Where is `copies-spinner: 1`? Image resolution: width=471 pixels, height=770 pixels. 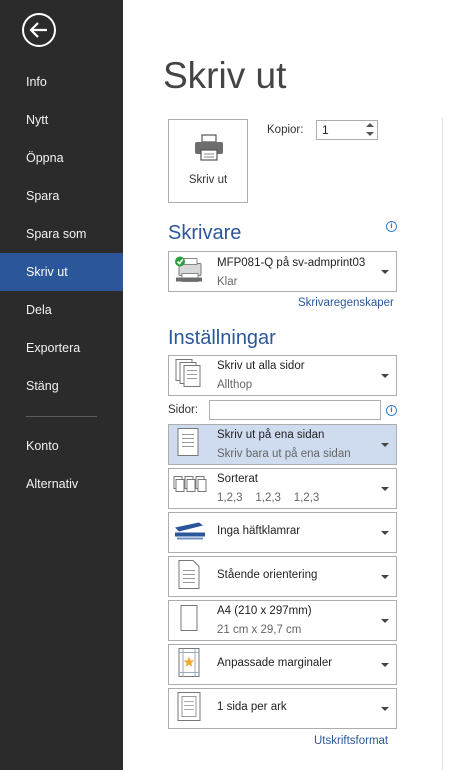 copies-spinner: 1 is located at coordinates (347, 130).